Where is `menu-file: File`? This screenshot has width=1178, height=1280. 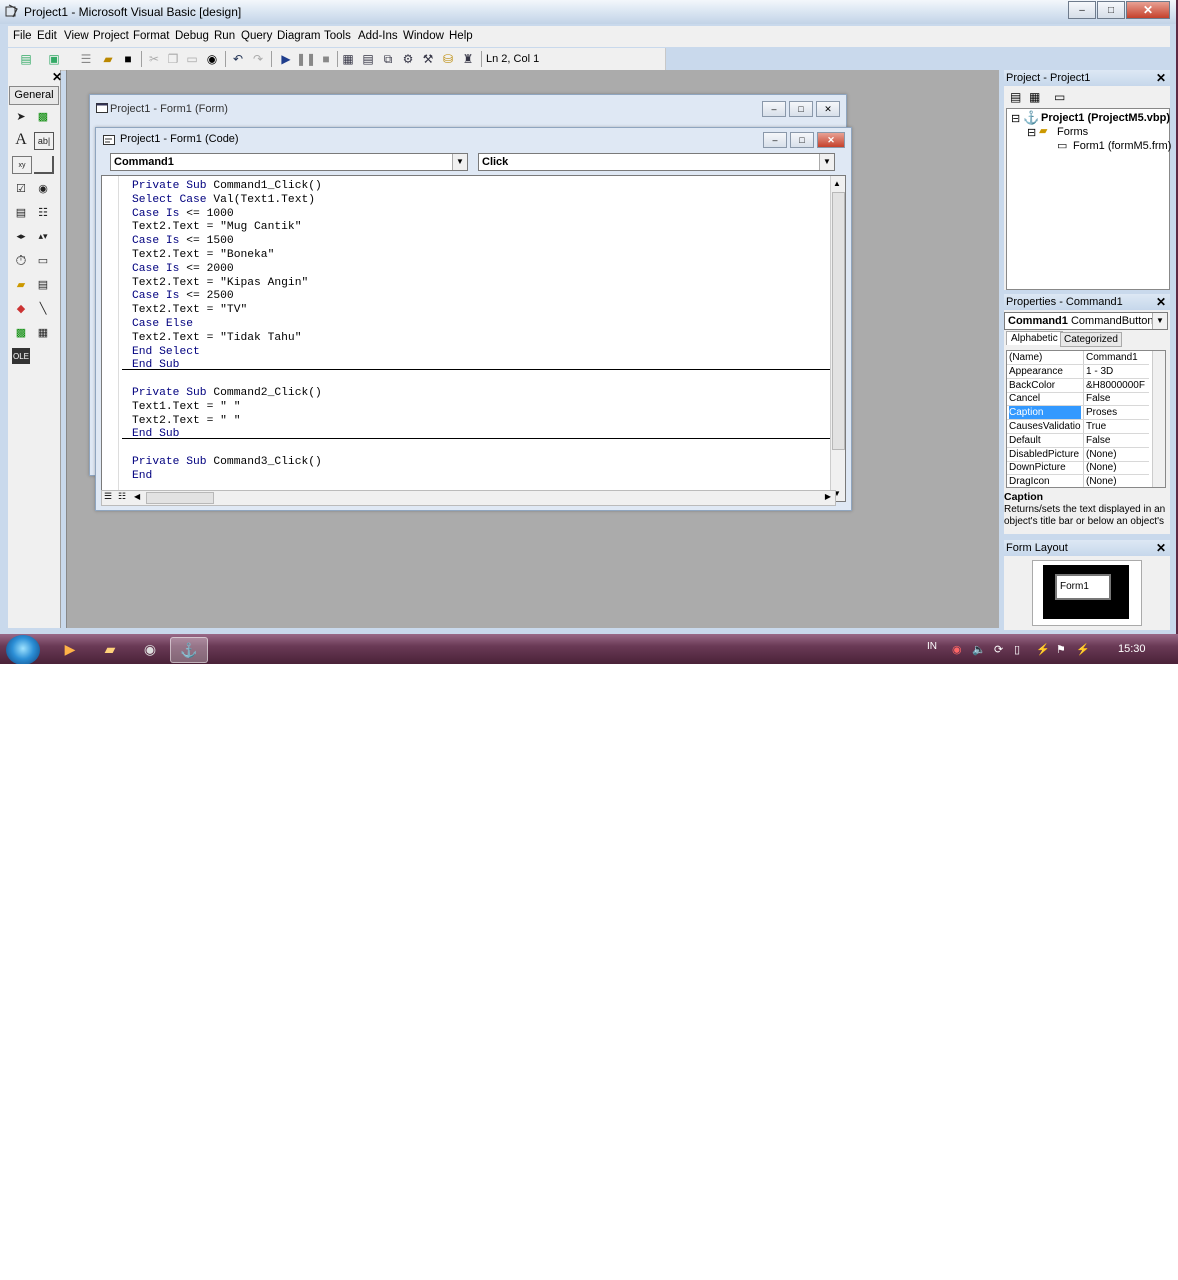
menu-file: File is located at coordinates (22, 36).